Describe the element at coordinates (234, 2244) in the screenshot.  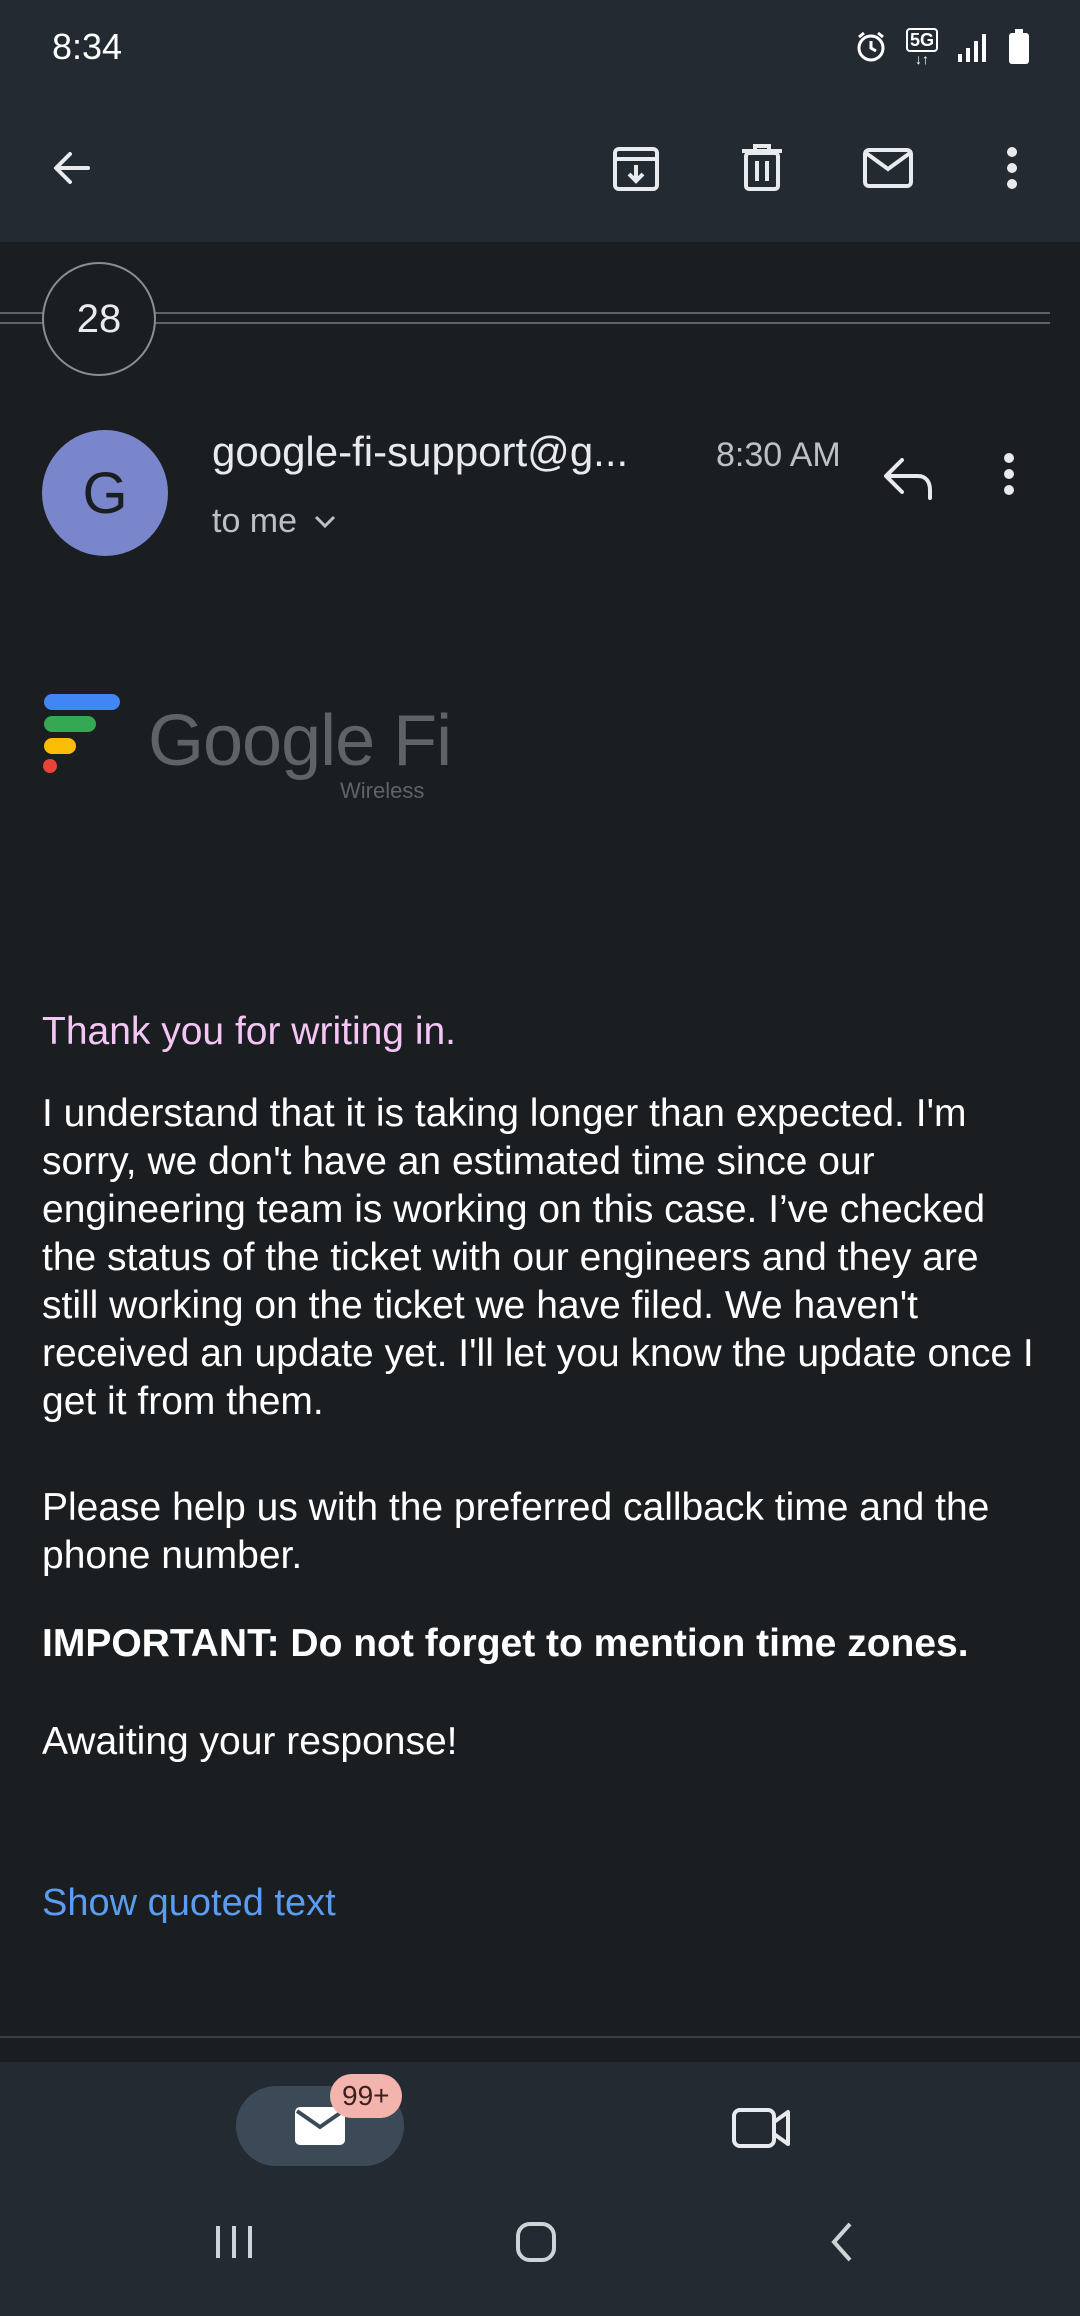
I see `recent-apps-icon` at that location.